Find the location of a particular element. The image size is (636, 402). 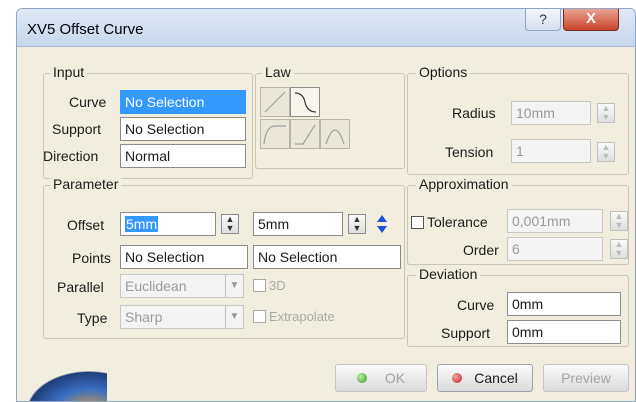

parallel-value: Euclidean is located at coordinates (156, 286).